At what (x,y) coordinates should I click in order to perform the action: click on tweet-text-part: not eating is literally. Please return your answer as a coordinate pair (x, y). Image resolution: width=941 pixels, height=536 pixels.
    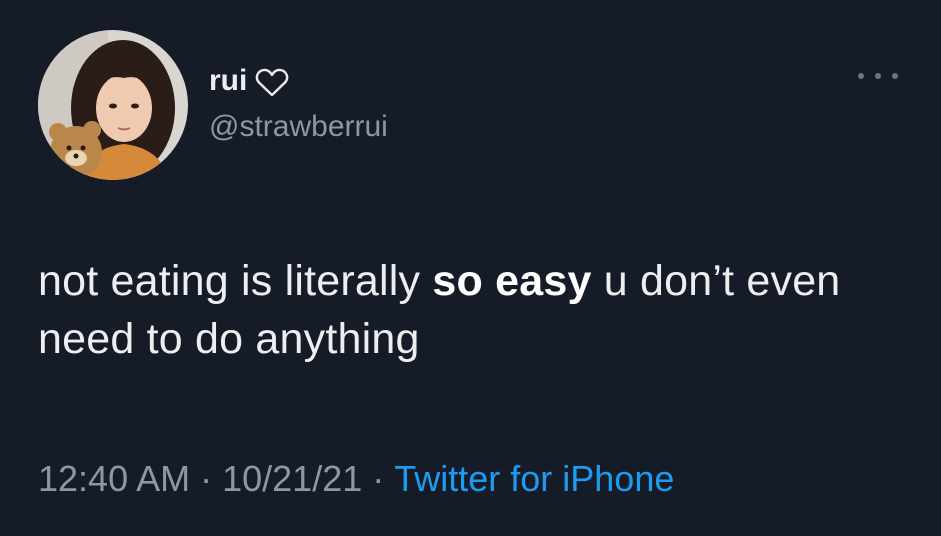
    Looking at the image, I should click on (235, 281).